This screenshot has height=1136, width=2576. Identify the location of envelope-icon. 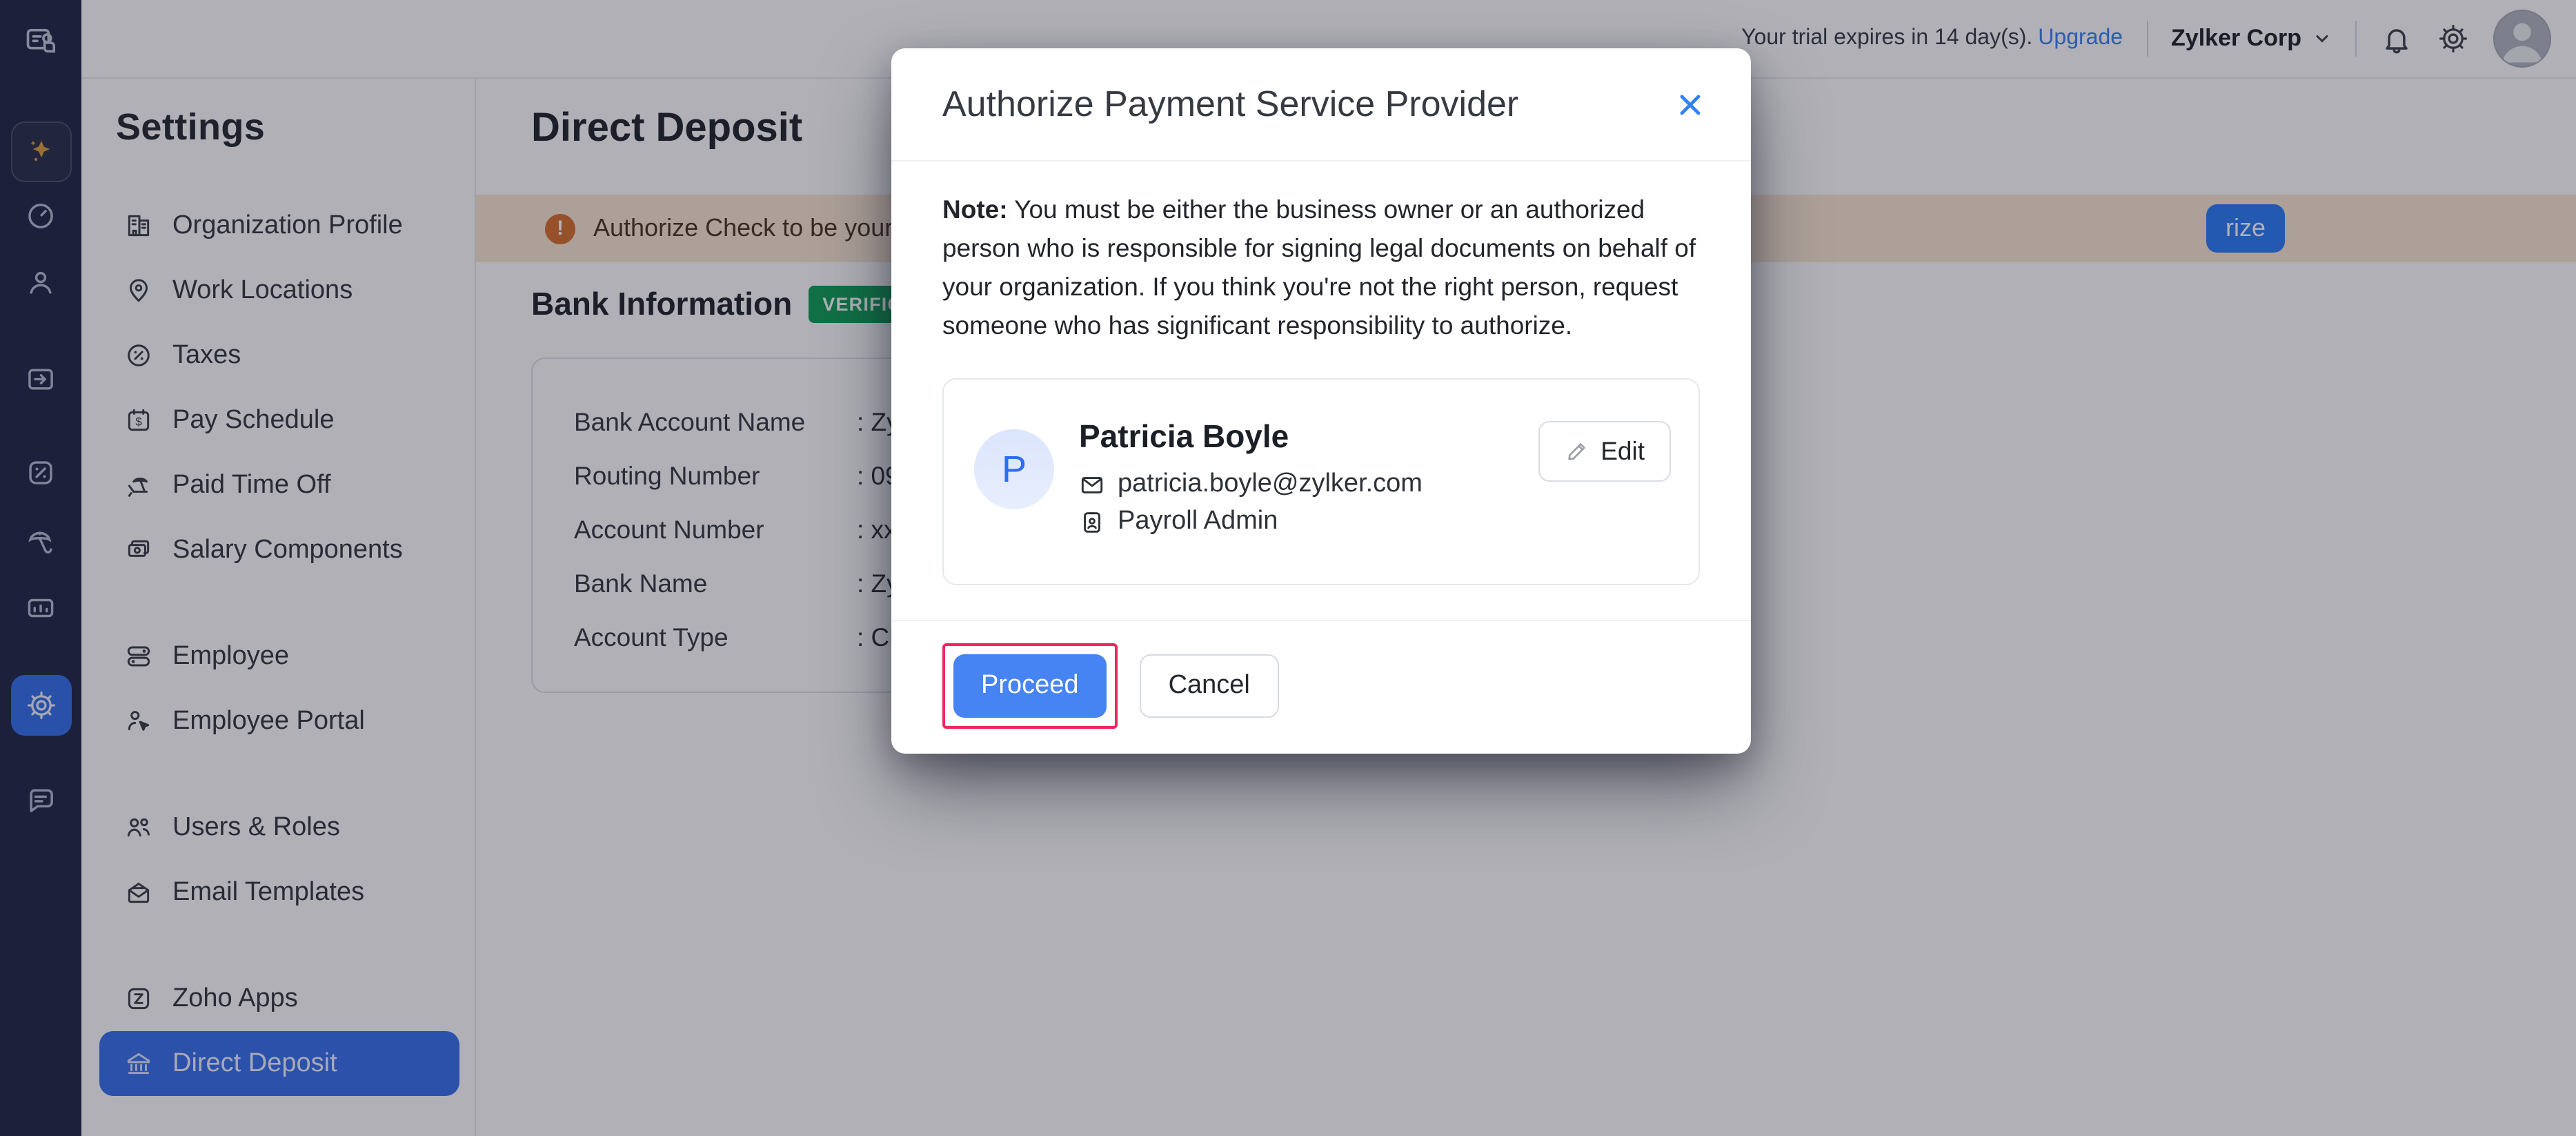
(1092, 484).